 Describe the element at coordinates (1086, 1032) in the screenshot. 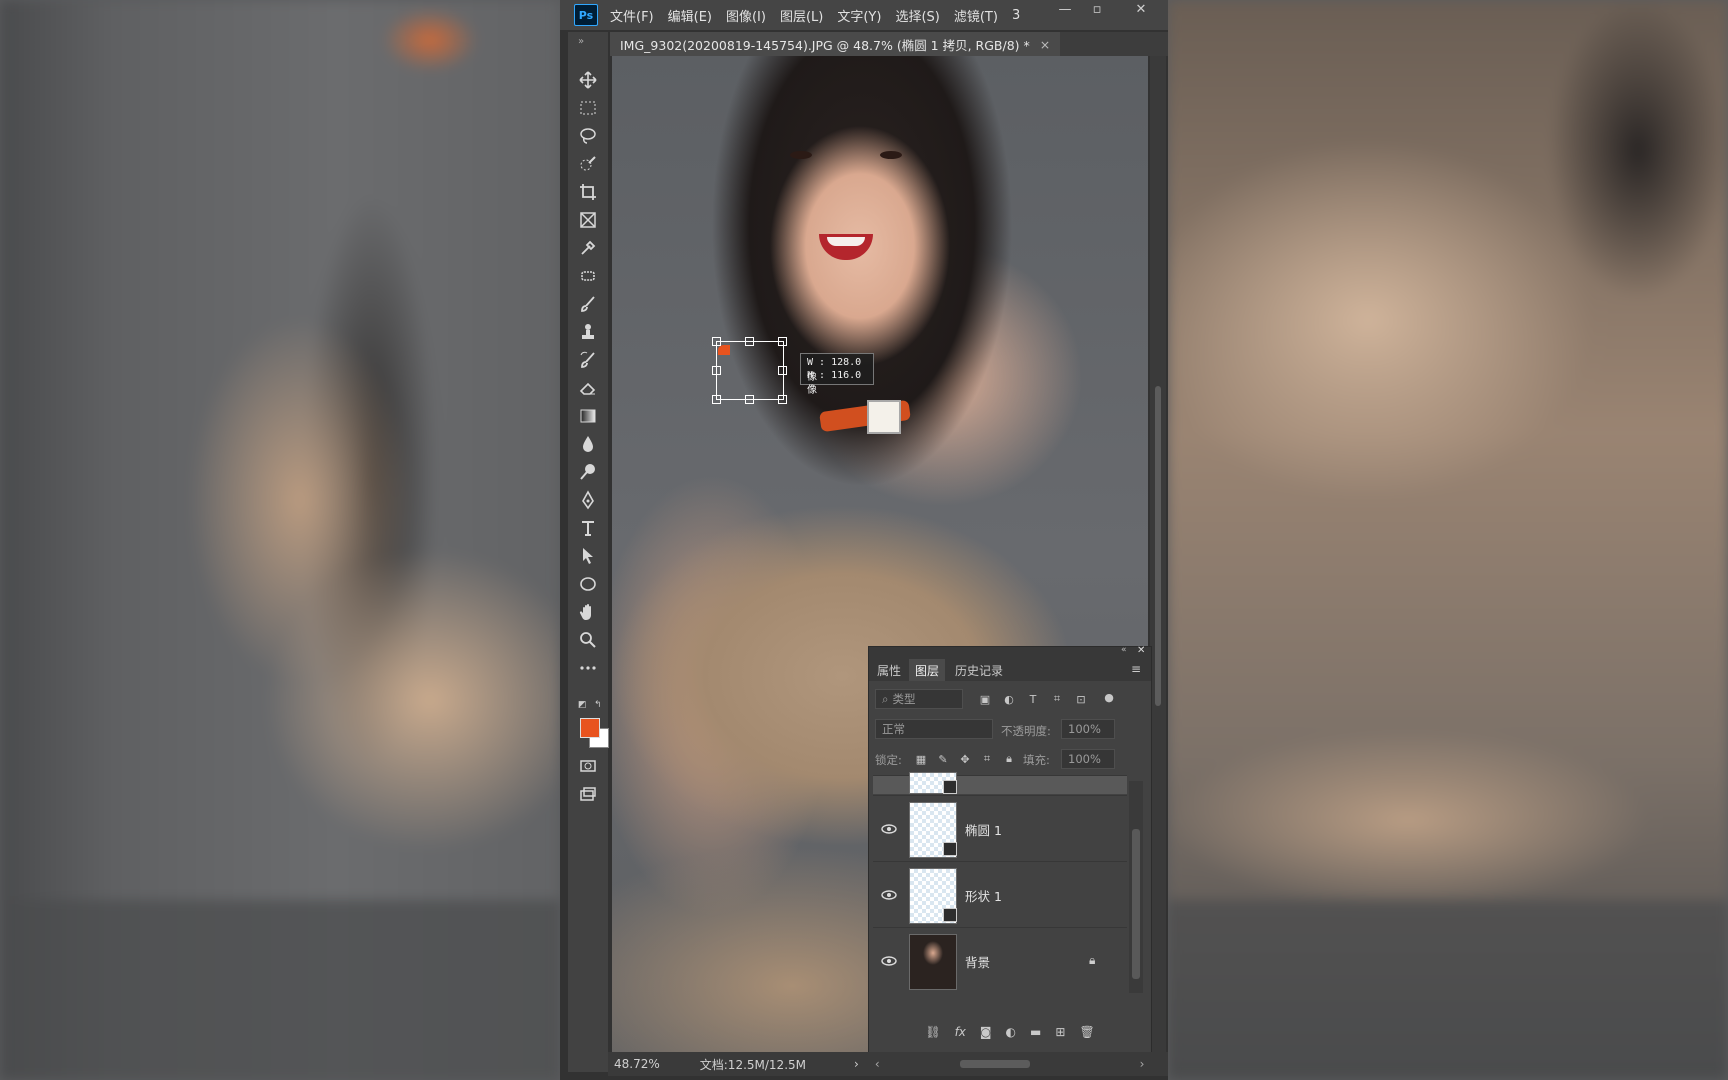

I see `trash-icon: 🗑︎` at that location.